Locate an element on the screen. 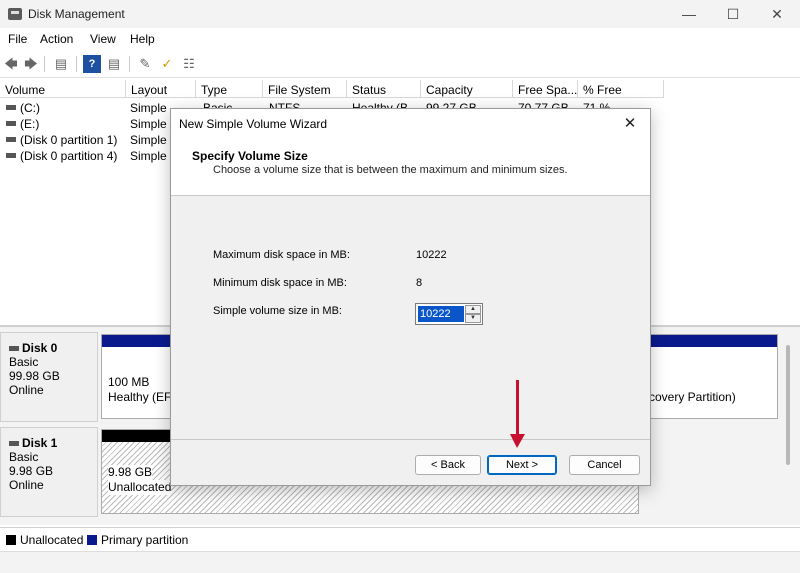 This screenshot has height=573, width=800. volume-name: (Disk 0 partition 1) is located at coordinates (69, 140).